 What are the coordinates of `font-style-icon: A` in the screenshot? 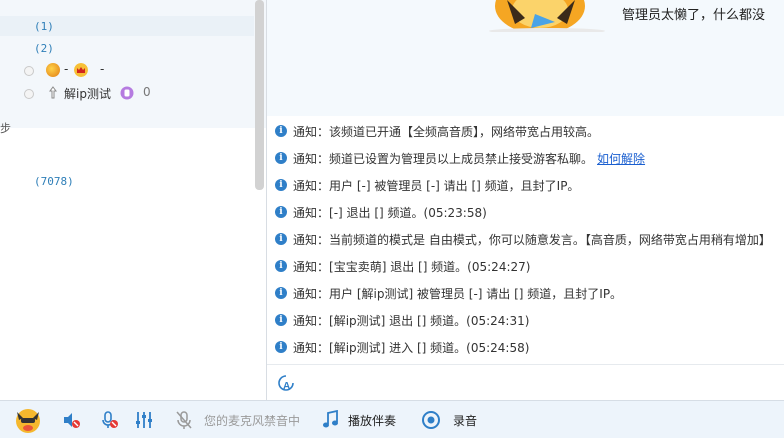 It's located at (286, 383).